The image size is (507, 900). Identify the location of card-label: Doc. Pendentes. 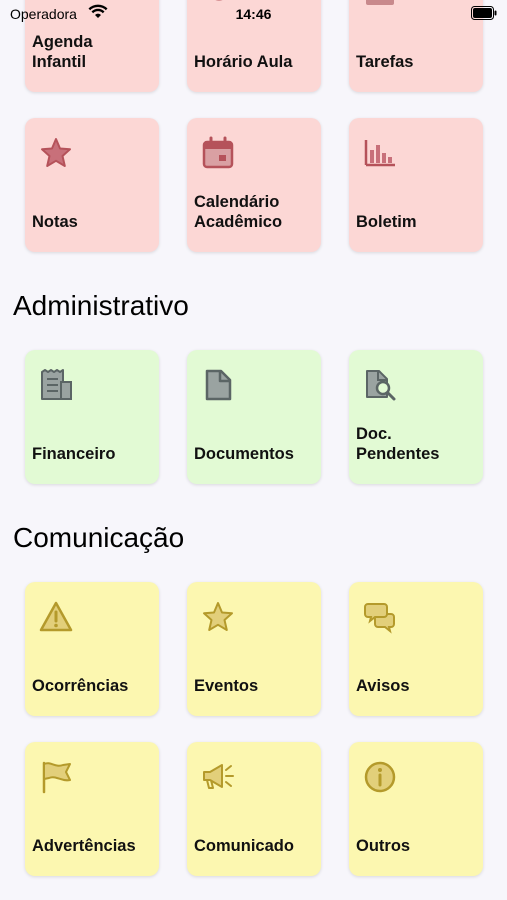
(398, 444).